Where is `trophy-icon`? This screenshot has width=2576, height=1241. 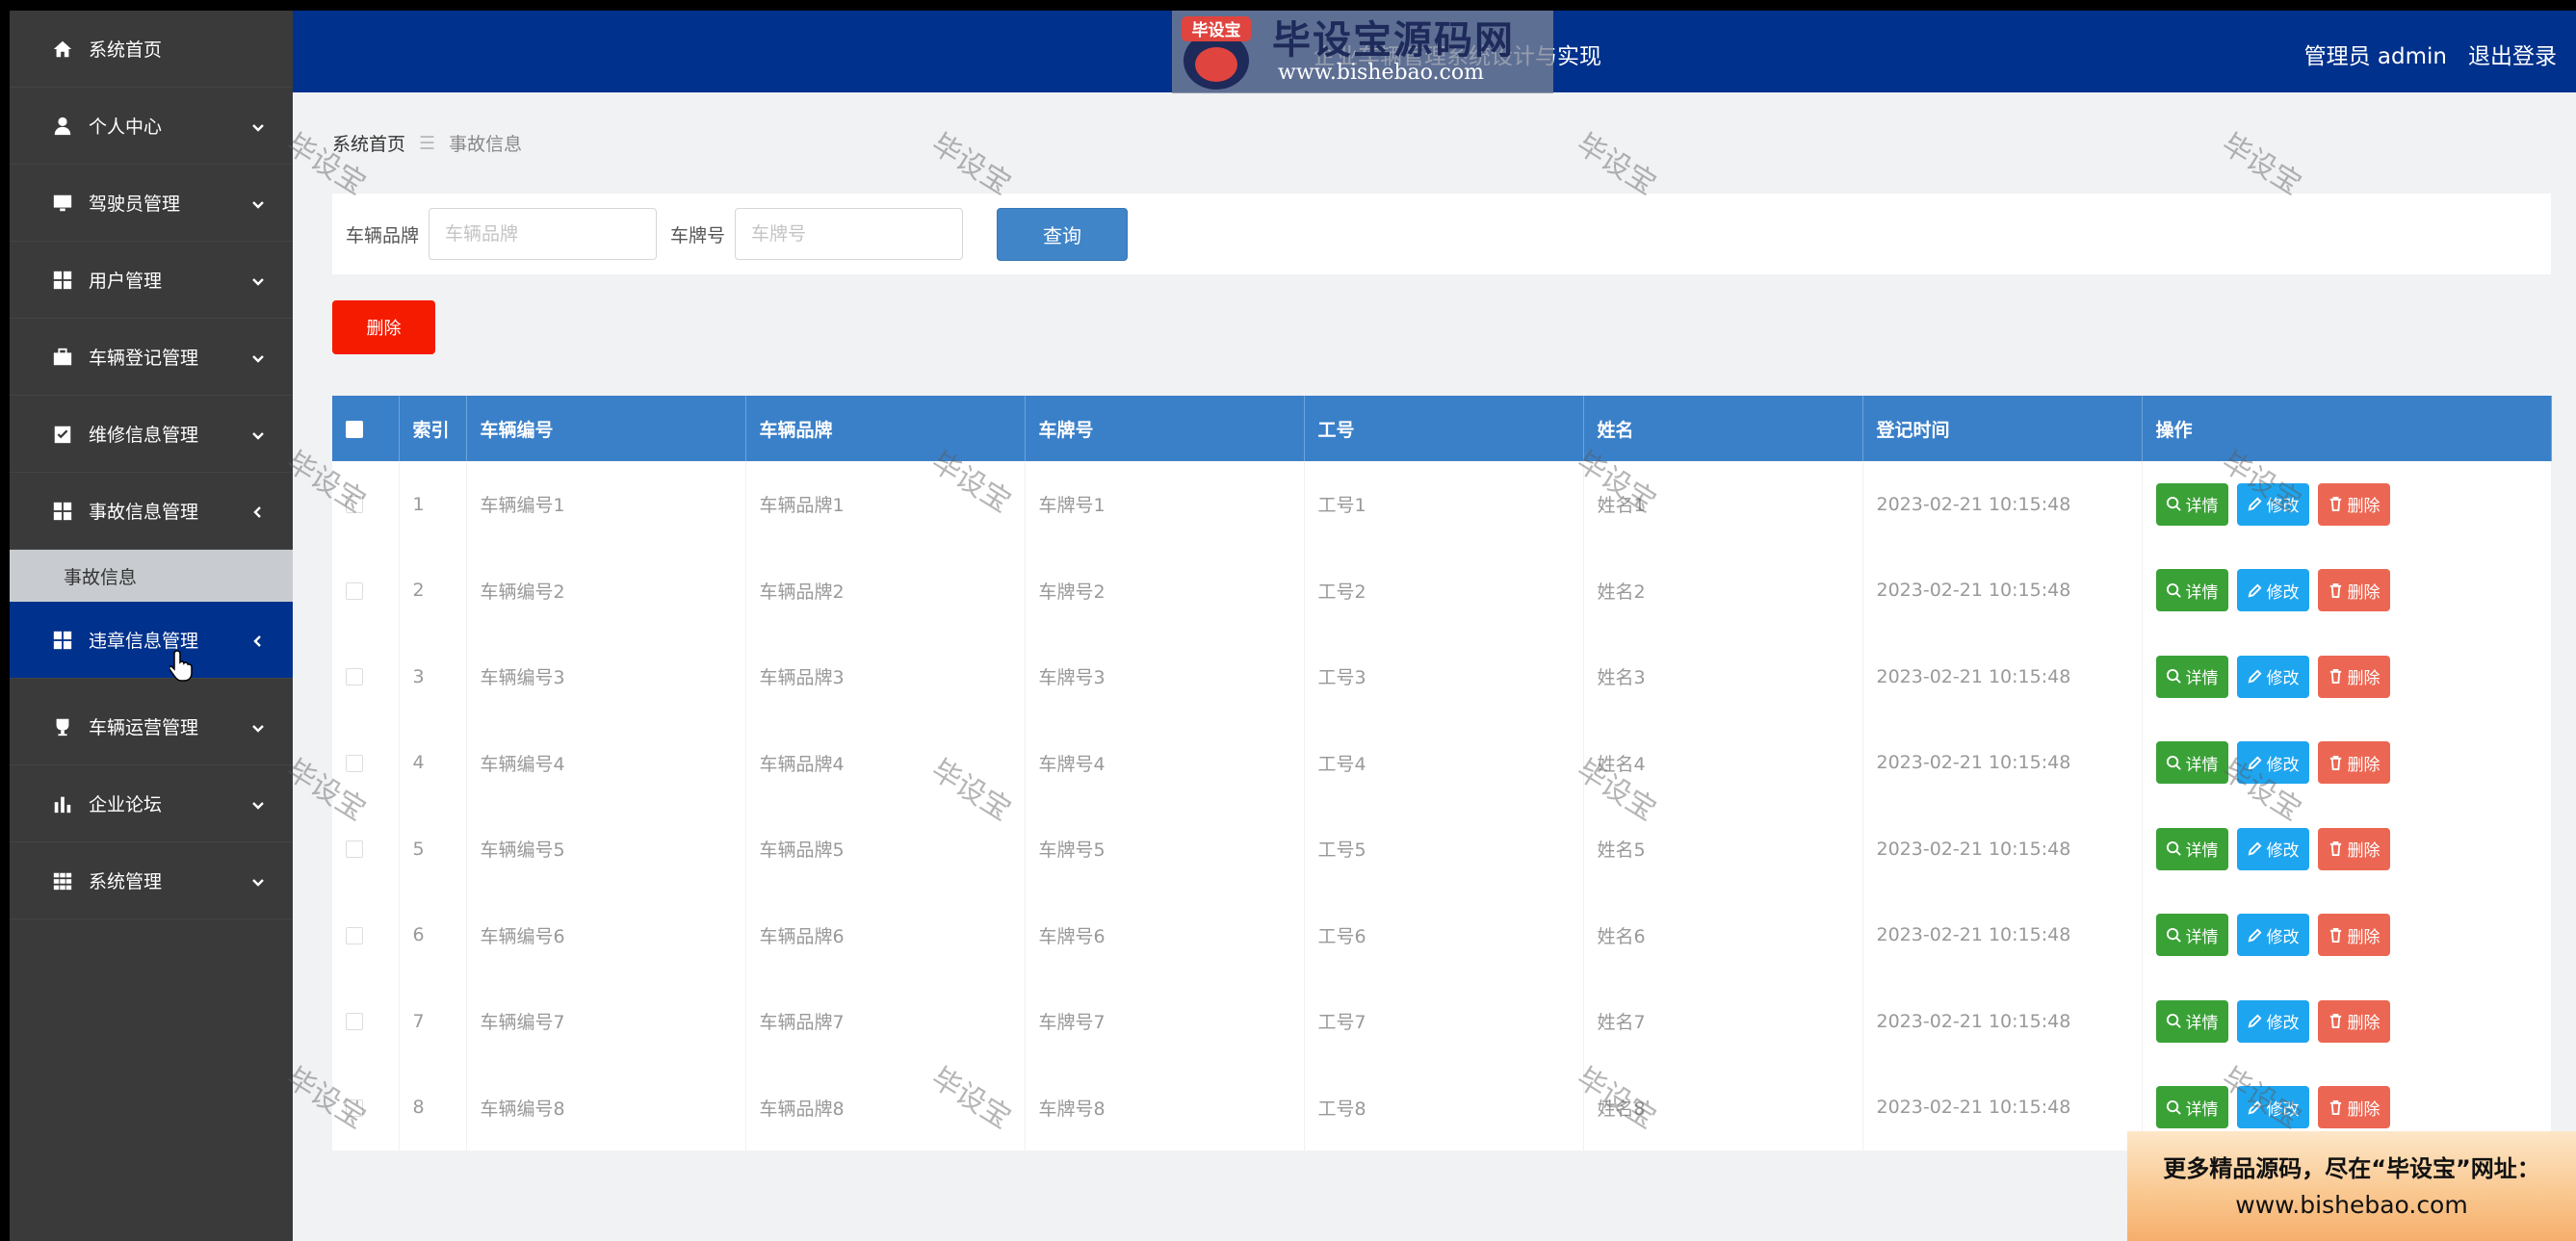
trophy-icon is located at coordinates (62, 726).